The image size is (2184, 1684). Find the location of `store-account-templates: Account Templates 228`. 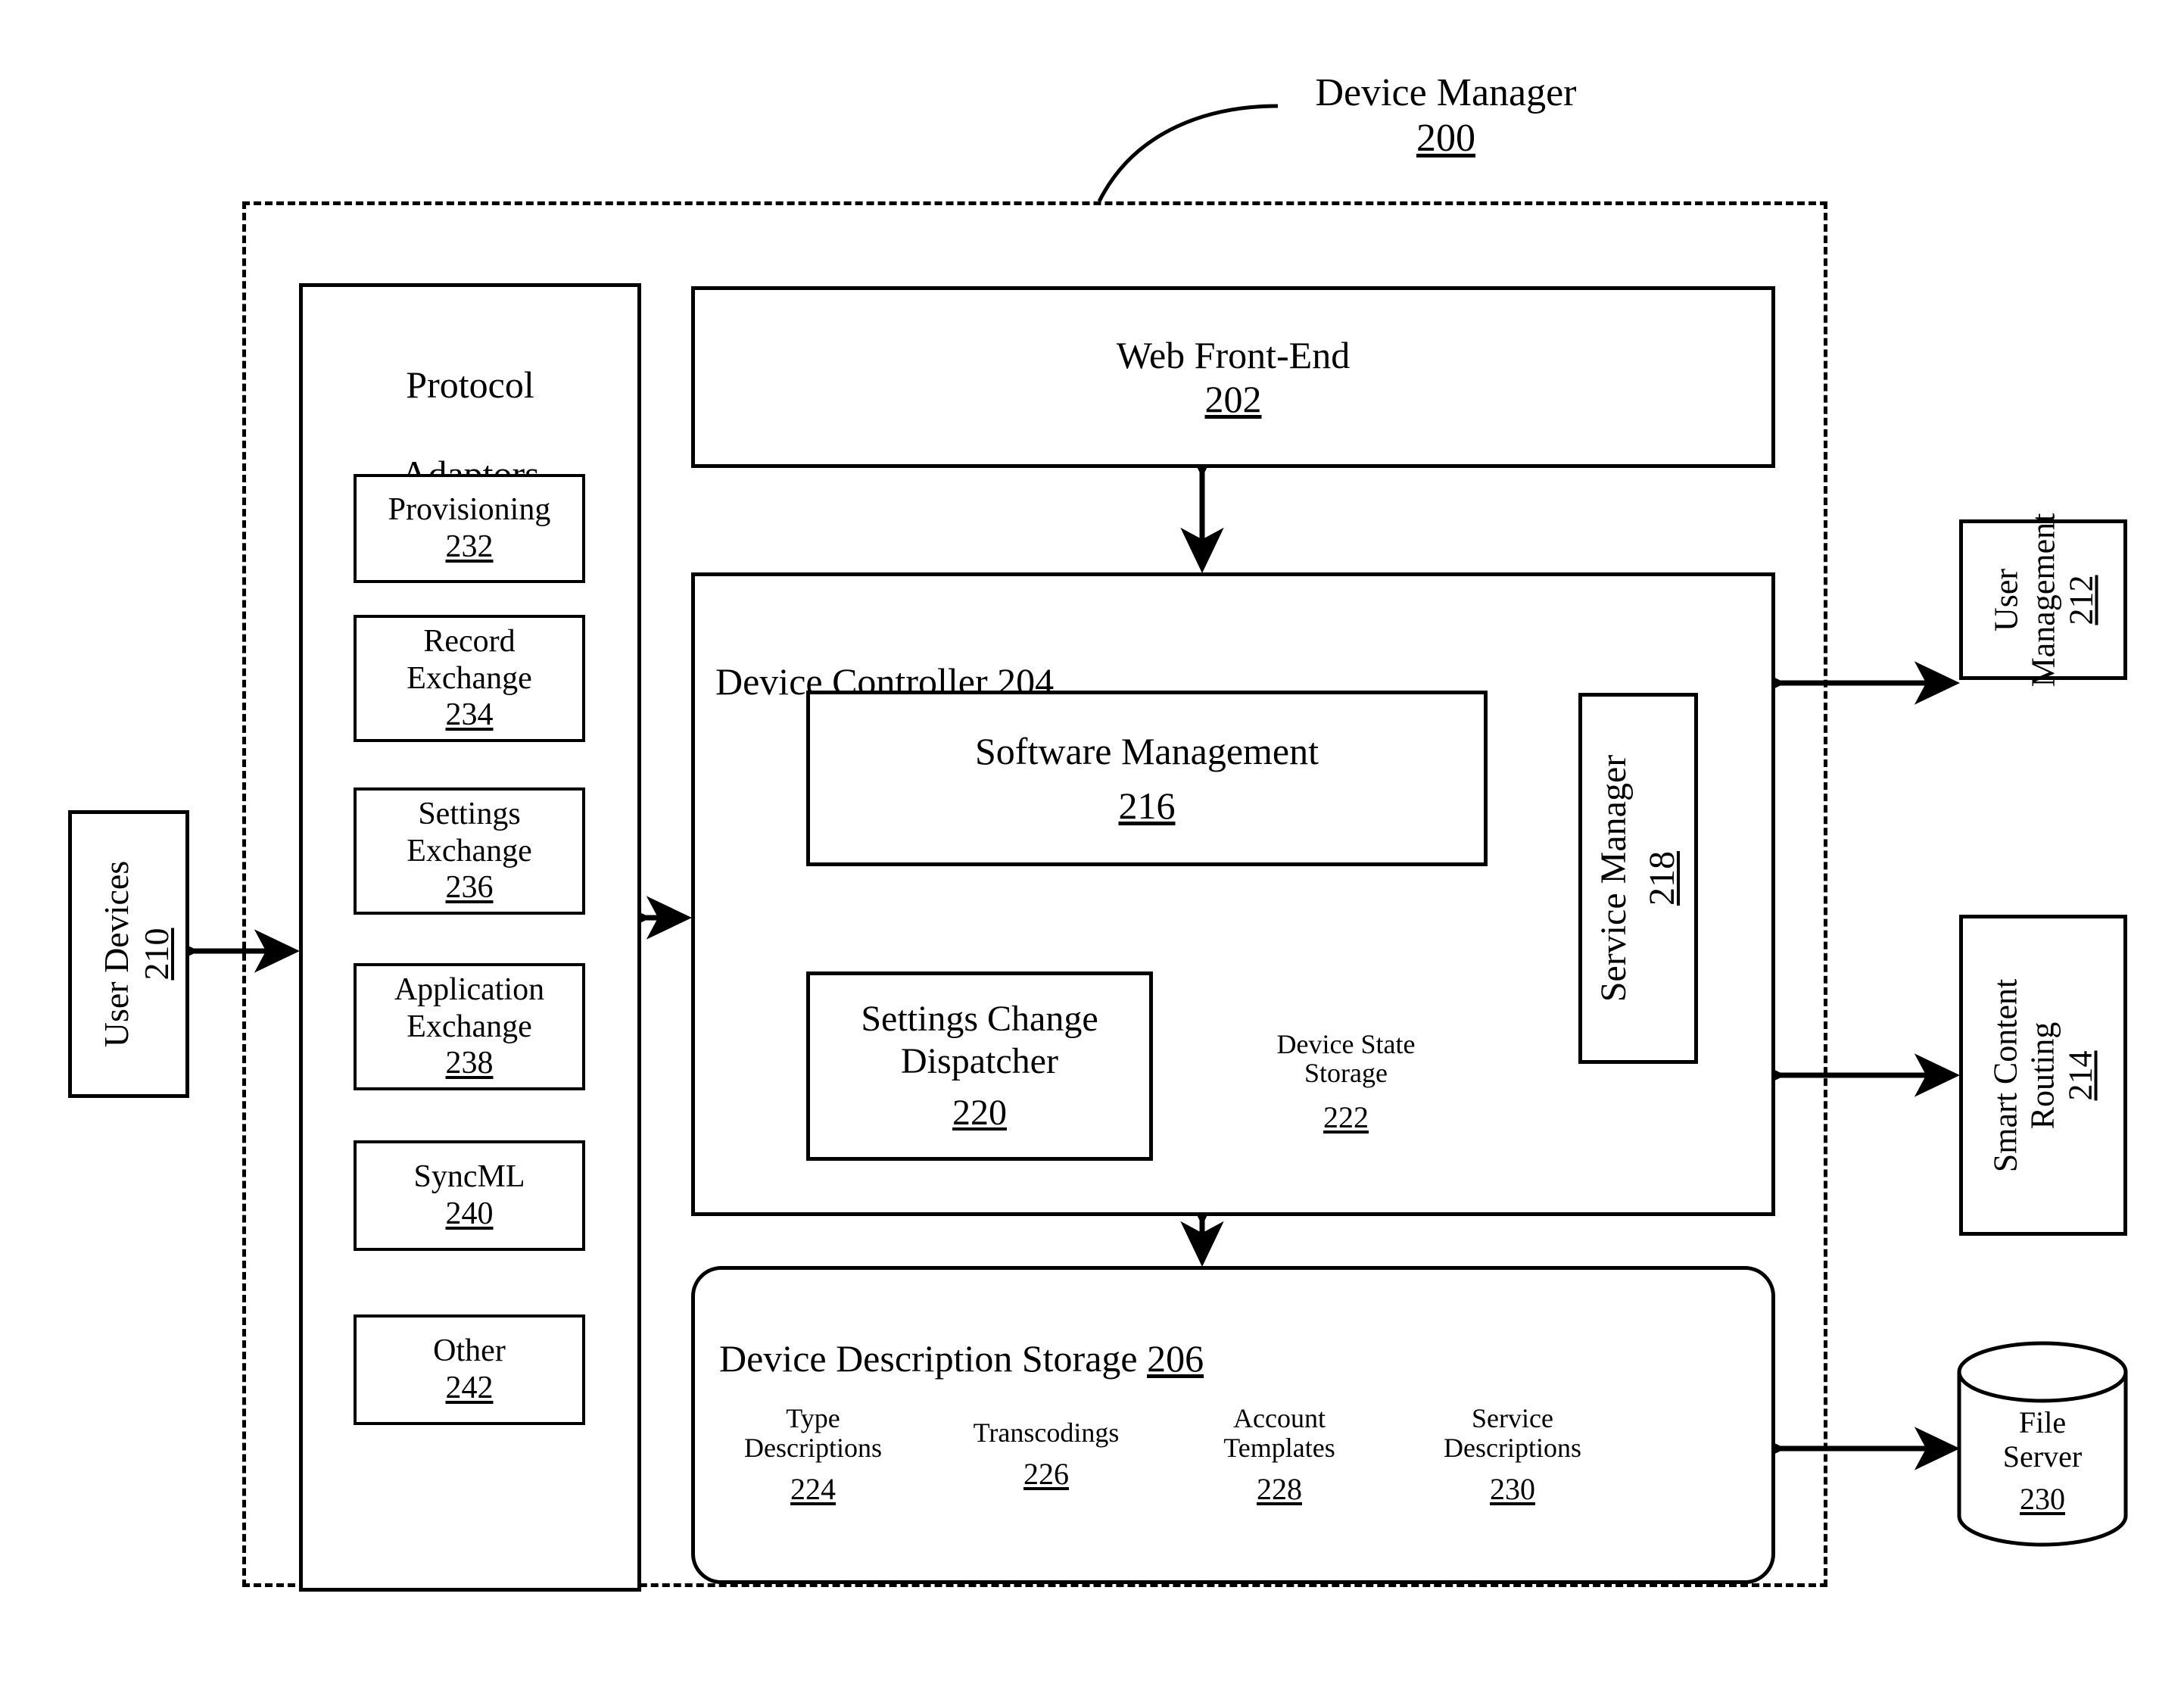

store-account-templates: Account Templates 228 is located at coordinates (1279, 1455).